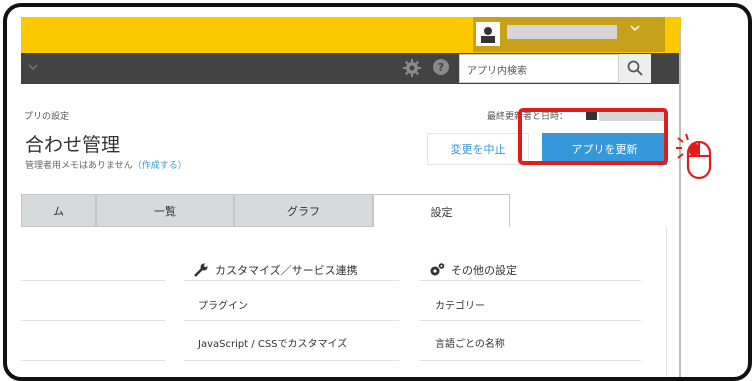  What do you see at coordinates (680, 202) in the screenshot?
I see `scrollbar` at bounding box center [680, 202].